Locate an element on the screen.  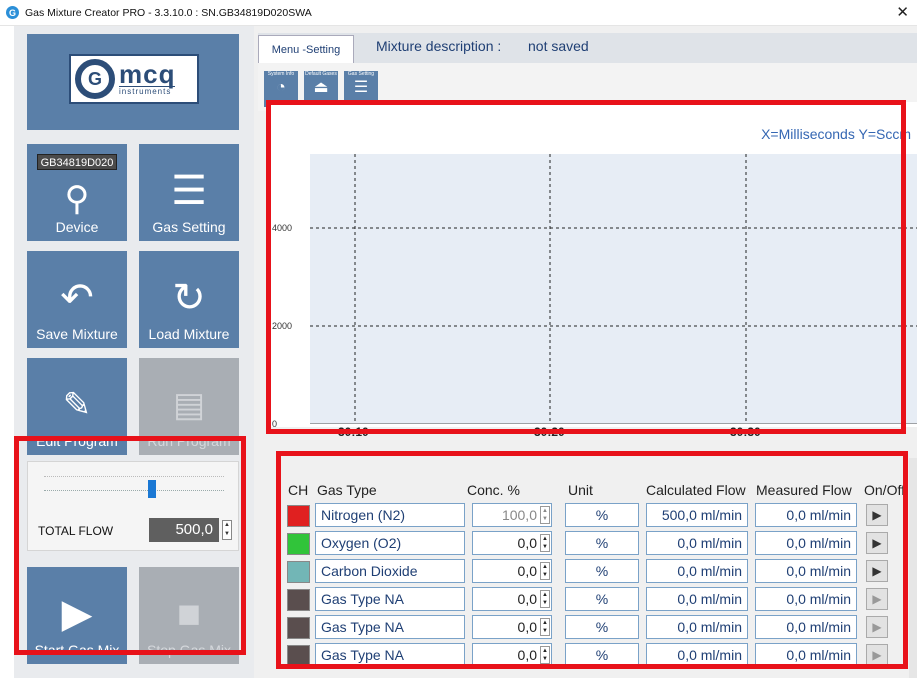
header-ch: CH is located at coordinates (298, 490).